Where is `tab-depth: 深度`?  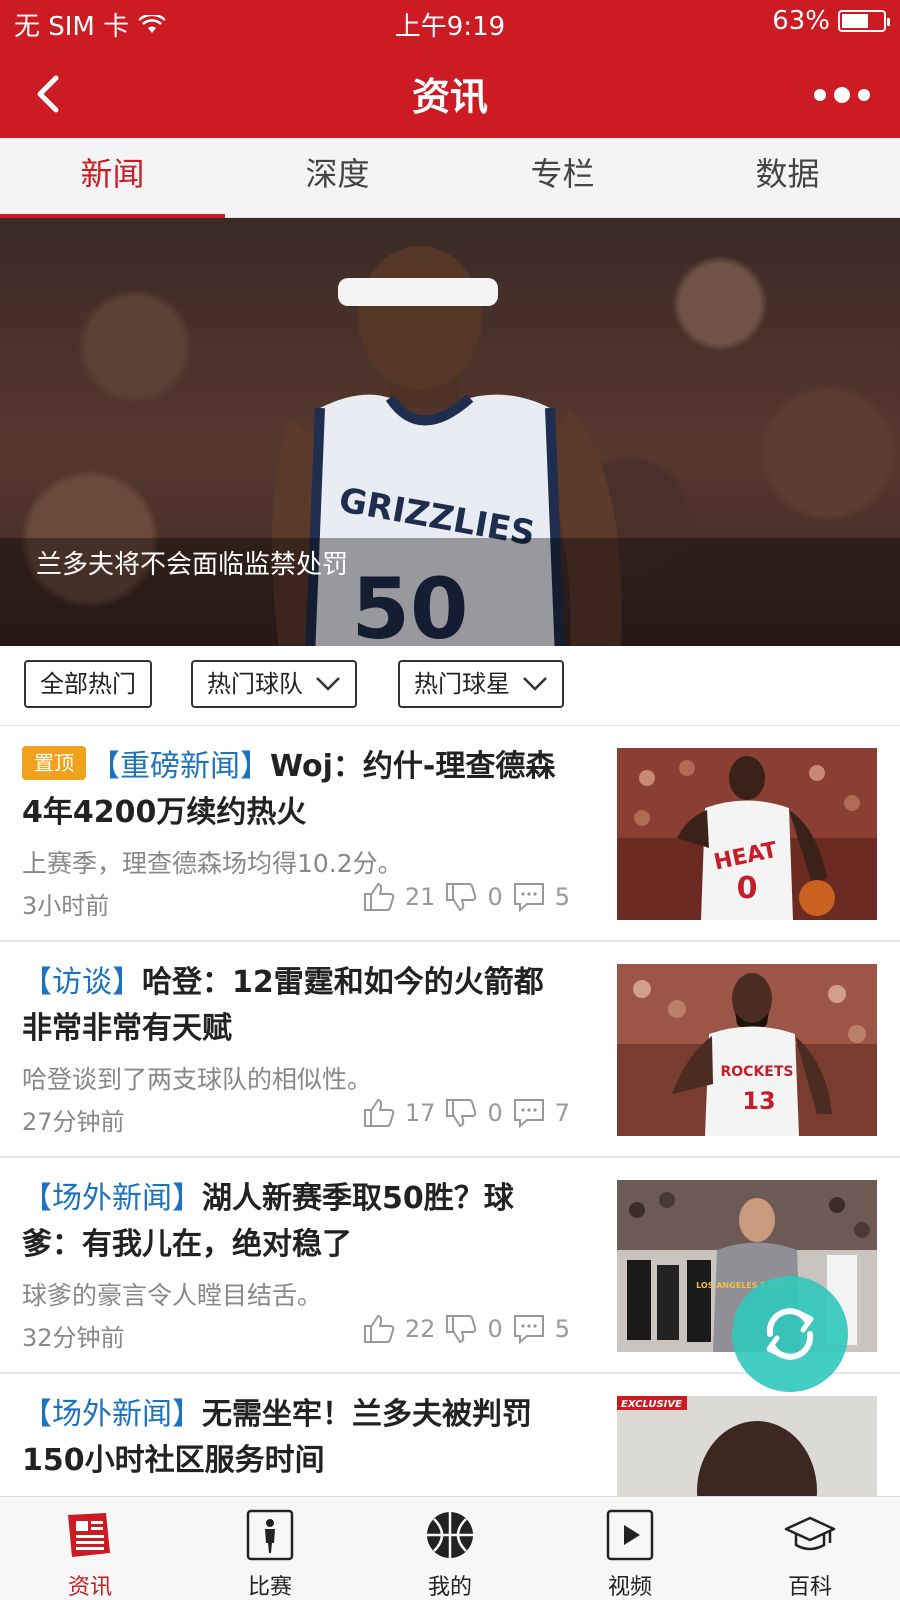
tab-depth: 深度 is located at coordinates (337, 177).